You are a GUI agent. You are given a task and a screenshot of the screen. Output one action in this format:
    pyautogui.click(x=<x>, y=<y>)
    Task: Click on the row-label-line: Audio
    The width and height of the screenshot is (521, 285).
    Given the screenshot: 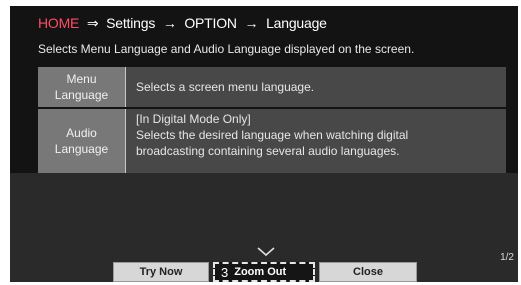 What is the action you would take?
    pyautogui.click(x=81, y=133)
    